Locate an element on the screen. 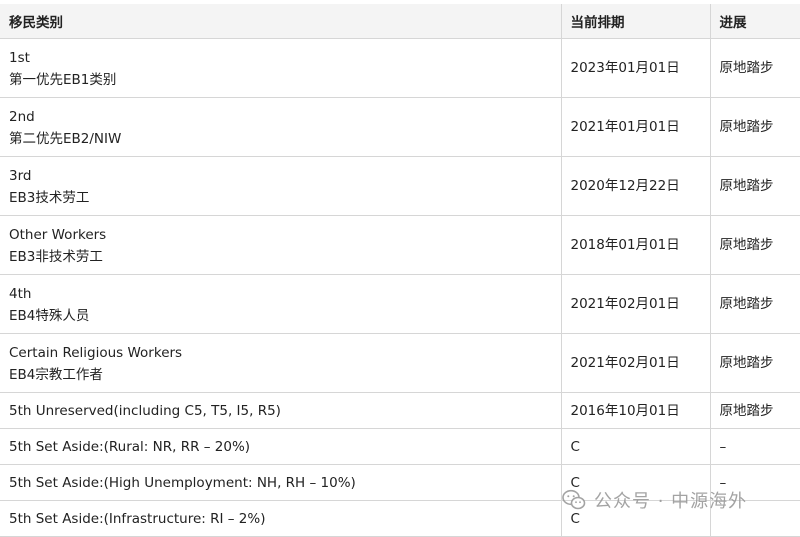 Image resolution: width=800 pixels, height=537 pixels. category-rank: 2nd is located at coordinates (22, 116).